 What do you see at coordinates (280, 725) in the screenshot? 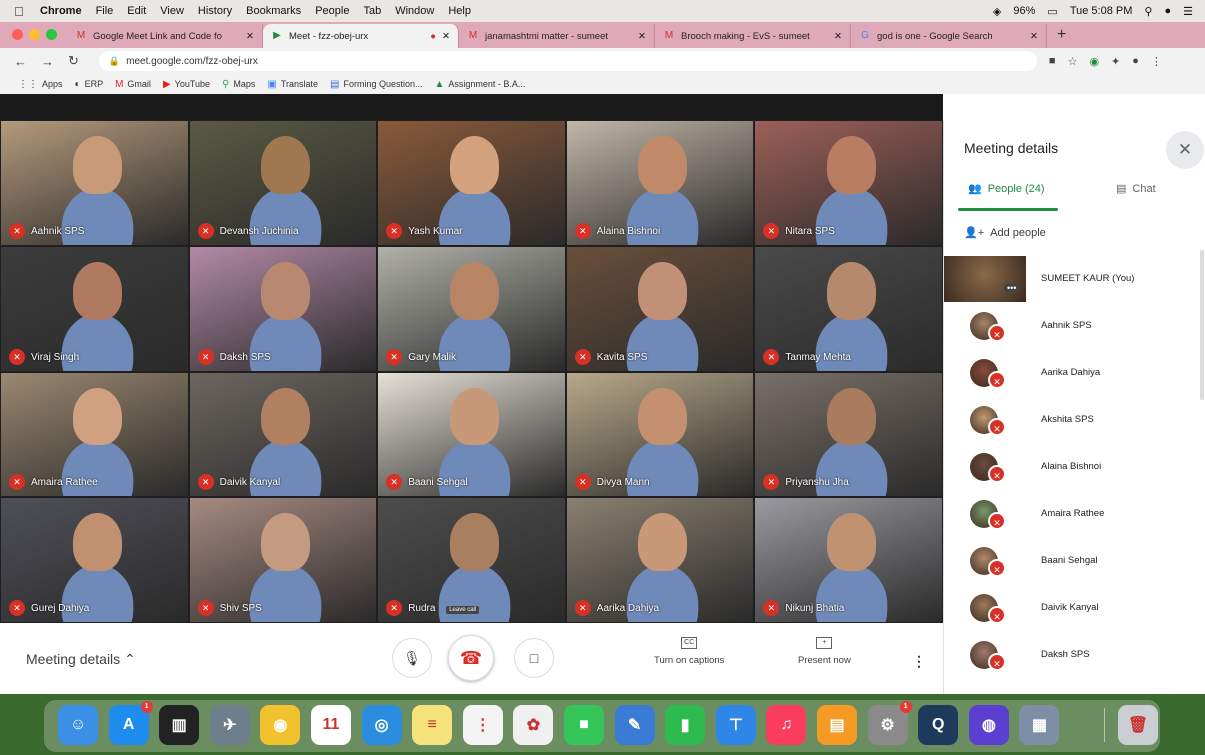
I see `chrome-icon: ◉` at bounding box center [280, 725].